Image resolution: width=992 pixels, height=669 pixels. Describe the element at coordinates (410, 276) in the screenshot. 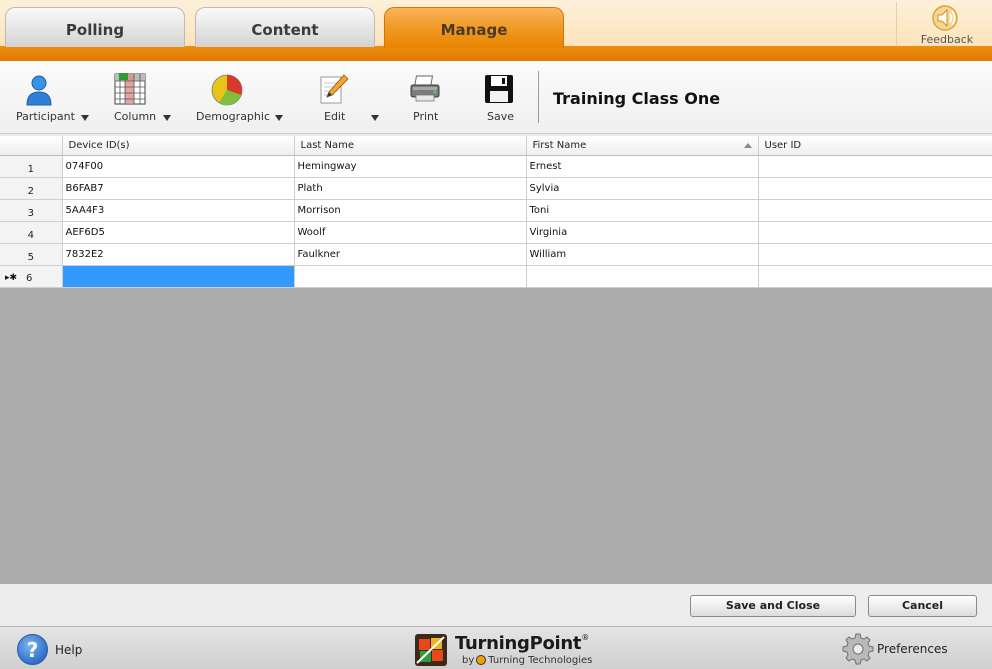

I see `cell-last-name-new` at that location.